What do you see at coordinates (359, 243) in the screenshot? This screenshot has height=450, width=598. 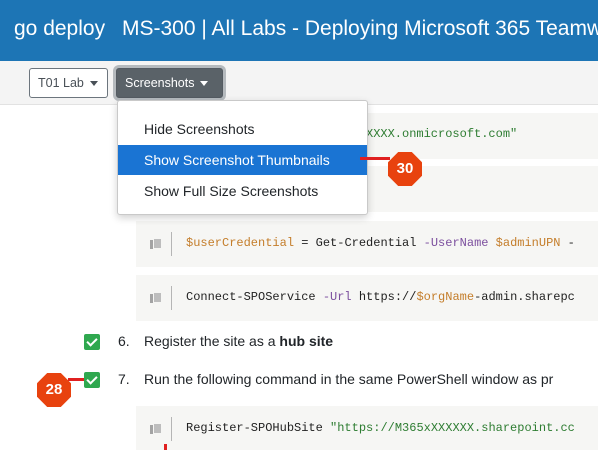 I see `code-text: = Get-Credential` at bounding box center [359, 243].